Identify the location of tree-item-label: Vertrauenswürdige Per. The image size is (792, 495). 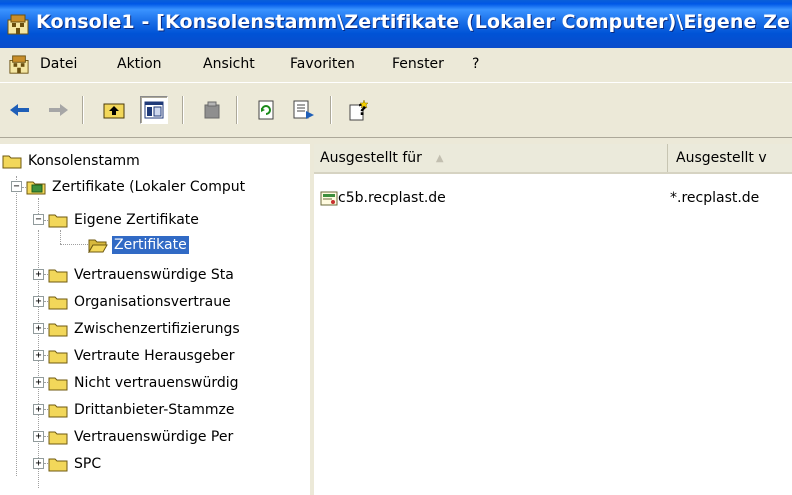
(154, 437).